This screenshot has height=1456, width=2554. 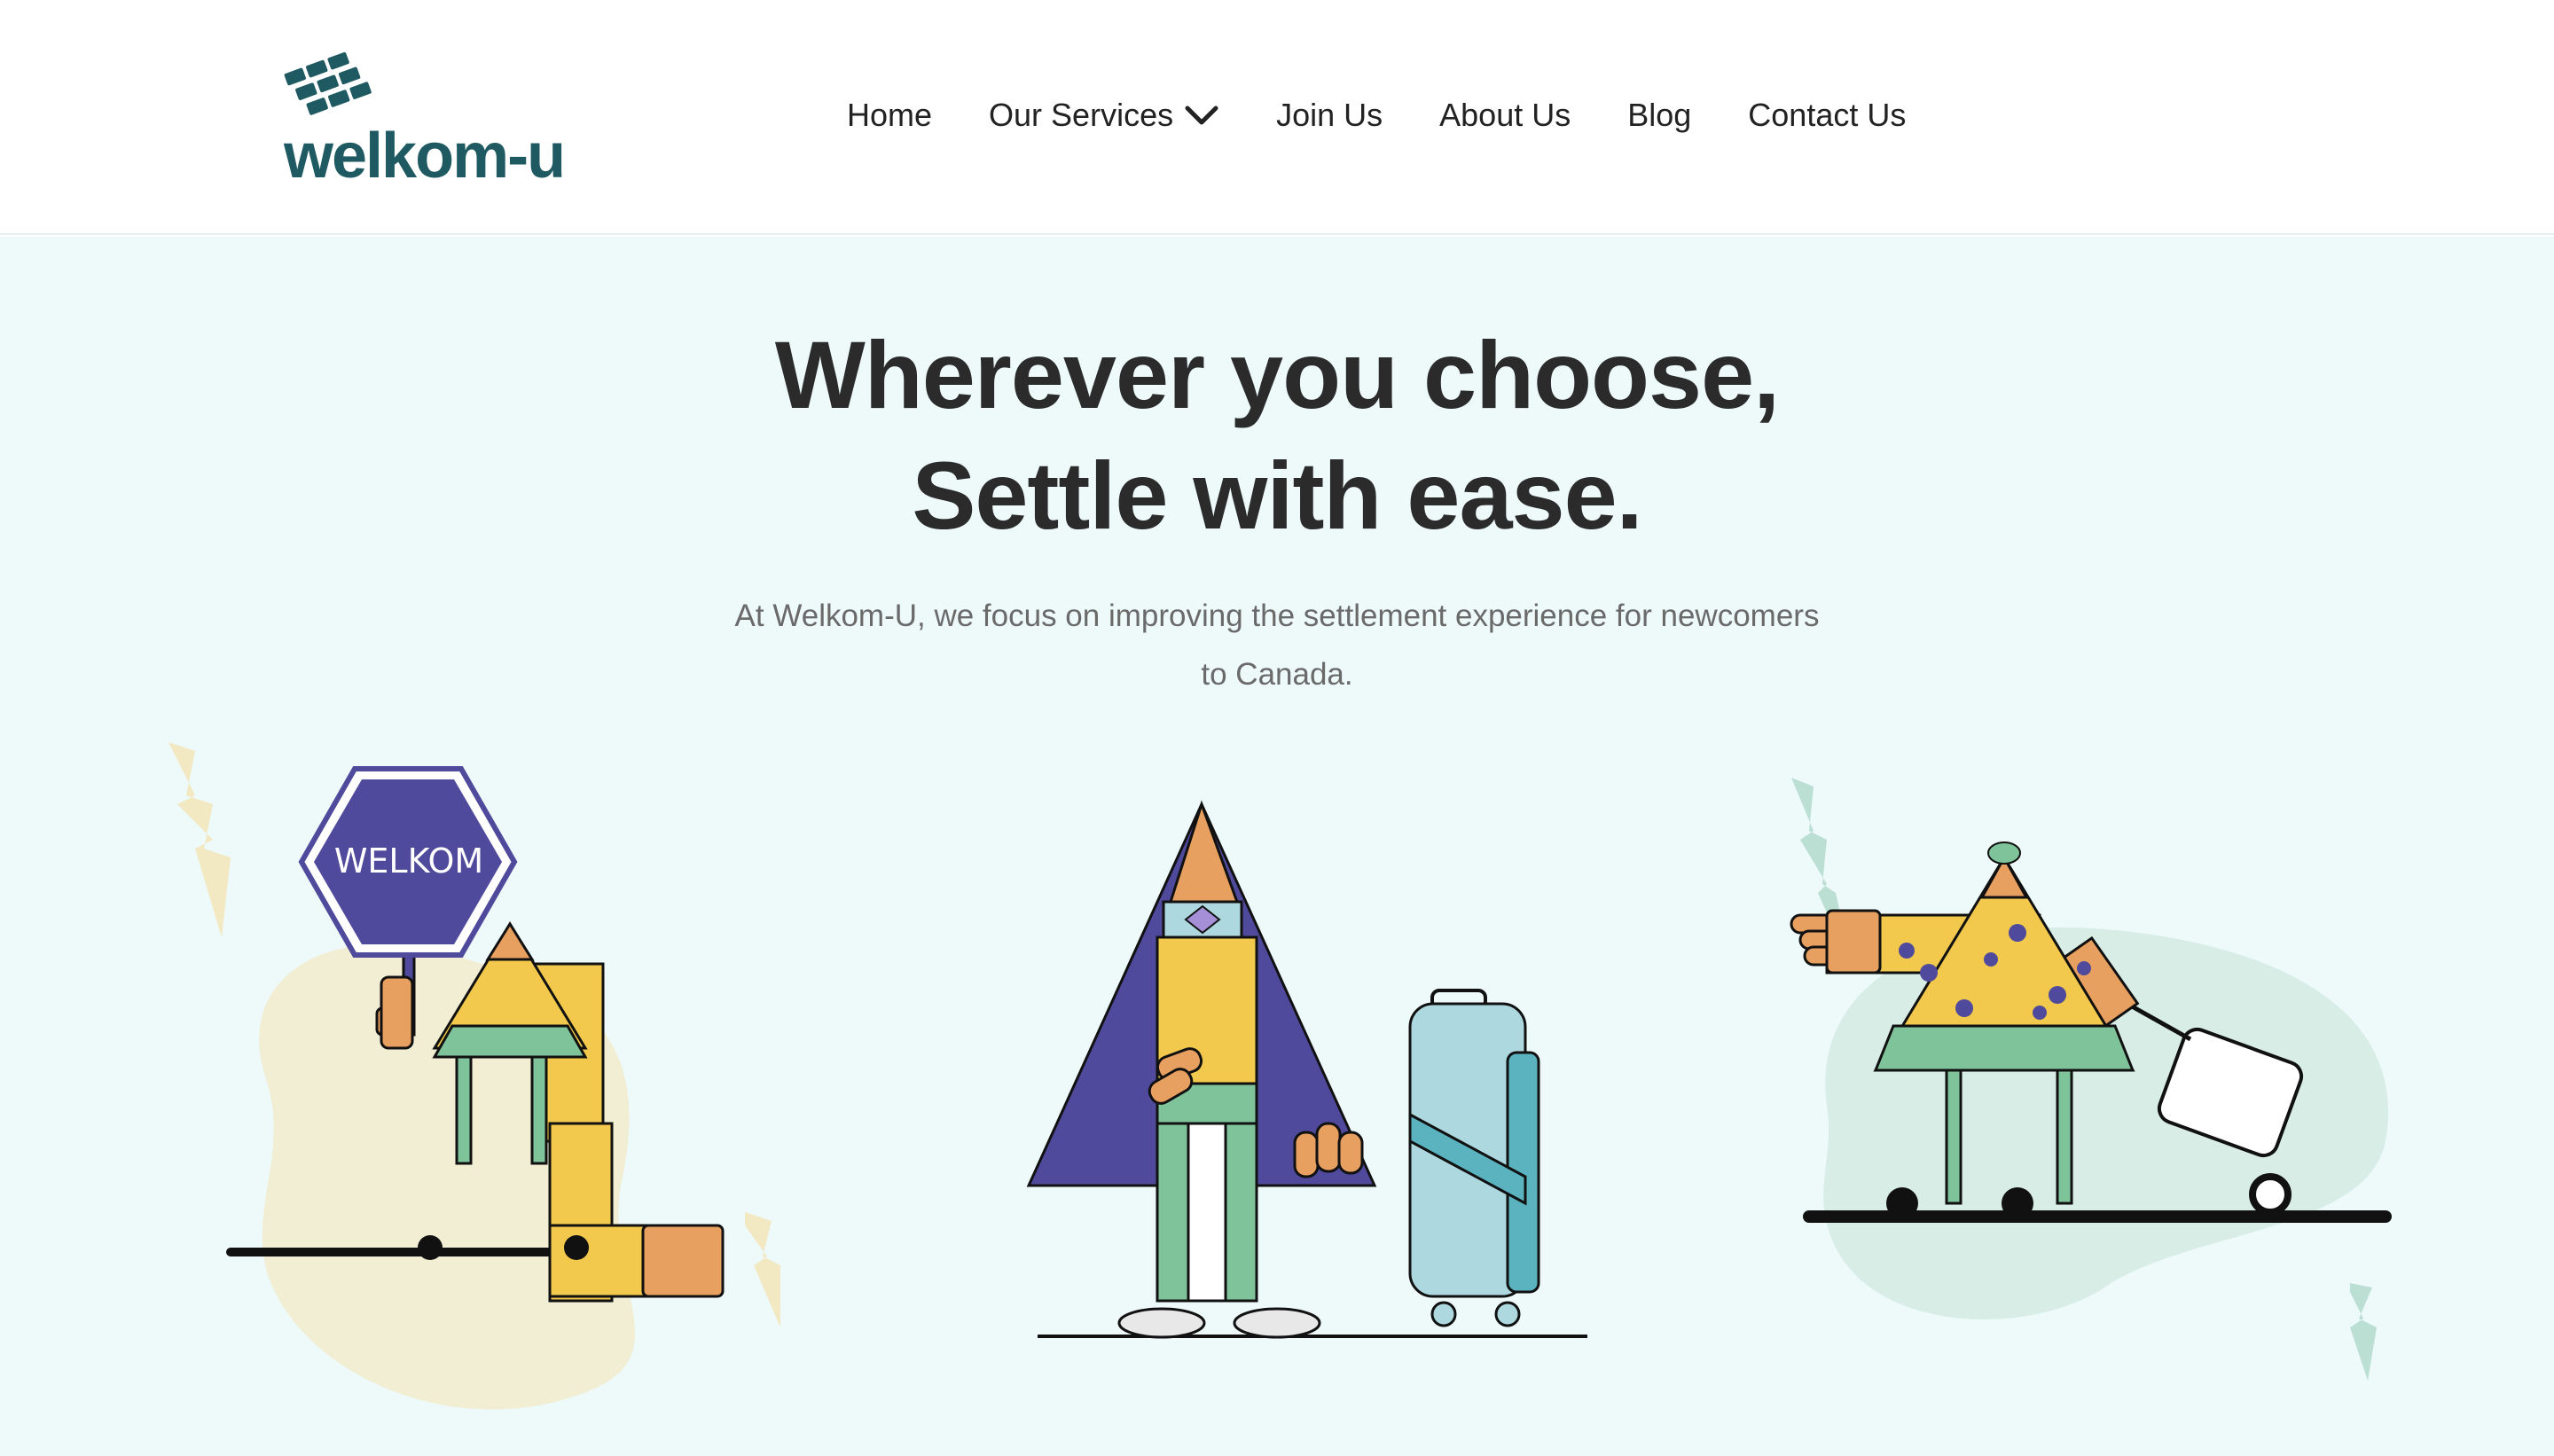 I want to click on nav-home: Home, so click(x=889, y=115).